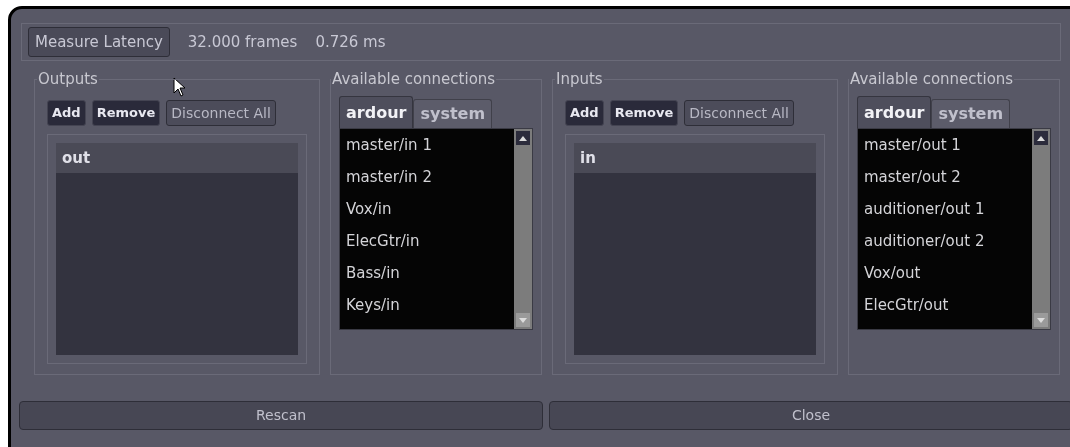 The width and height of the screenshot is (1070, 447). Describe the element at coordinates (579, 79) in the screenshot. I see `group-title: Inputs` at that location.